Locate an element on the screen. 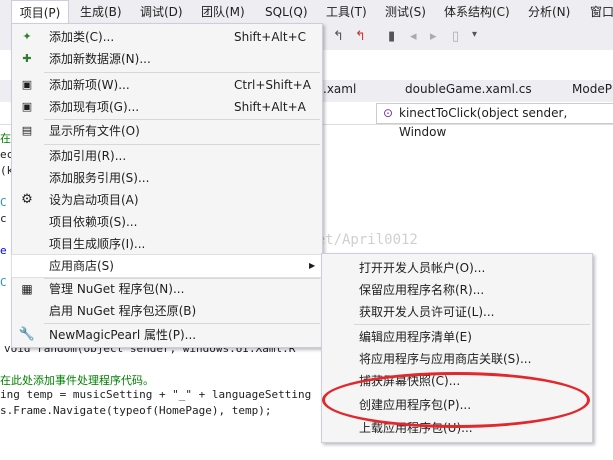  code-line: 在 is located at coordinates (5, 138).